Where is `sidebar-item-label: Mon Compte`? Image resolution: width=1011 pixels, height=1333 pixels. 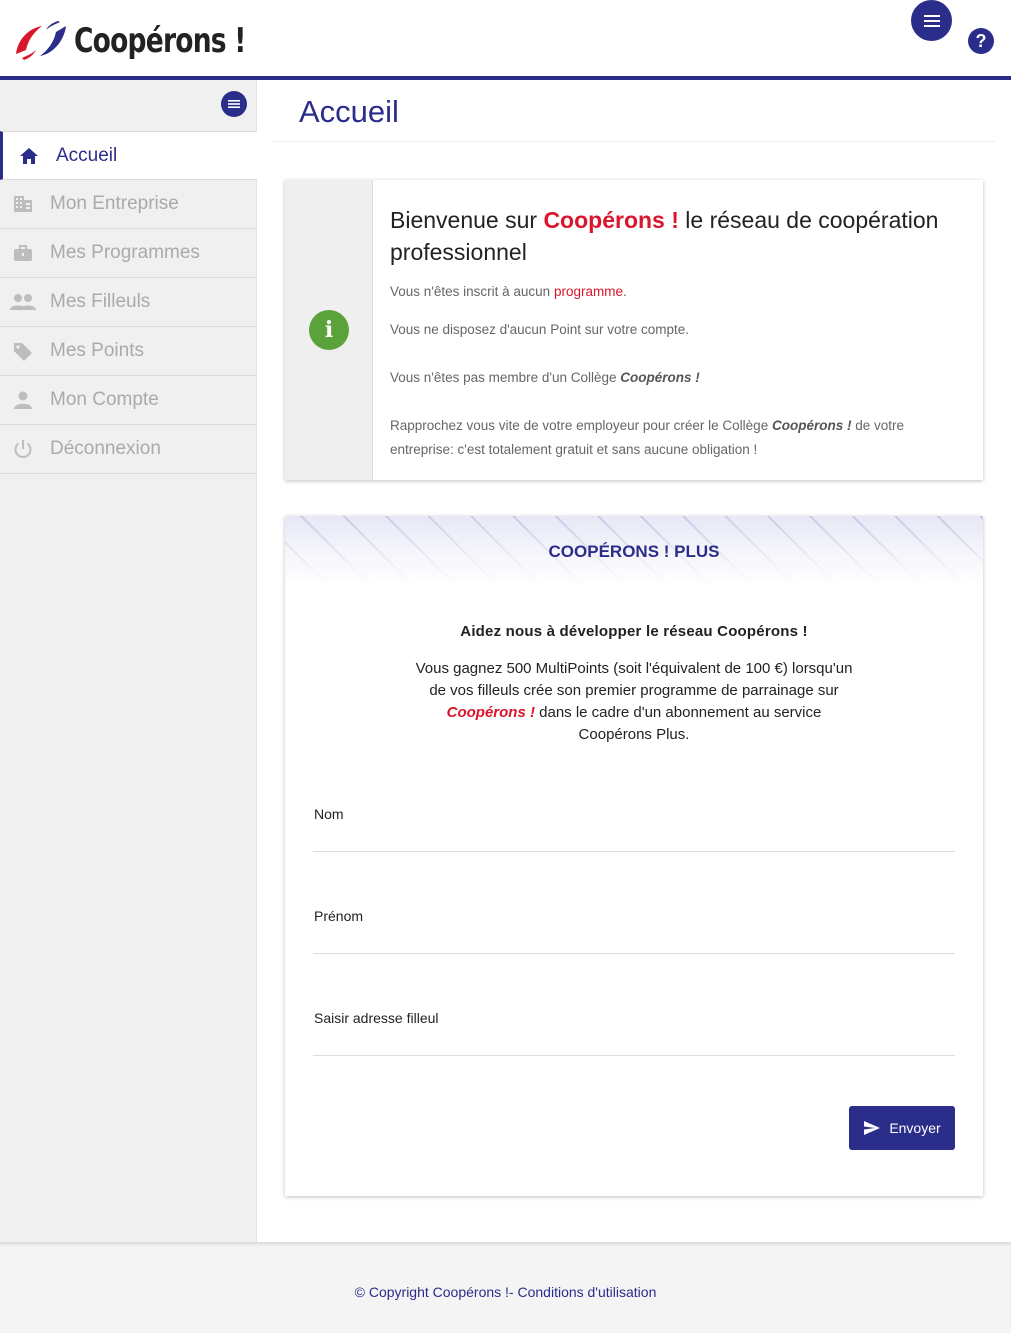 sidebar-item-label: Mon Compte is located at coordinates (104, 399).